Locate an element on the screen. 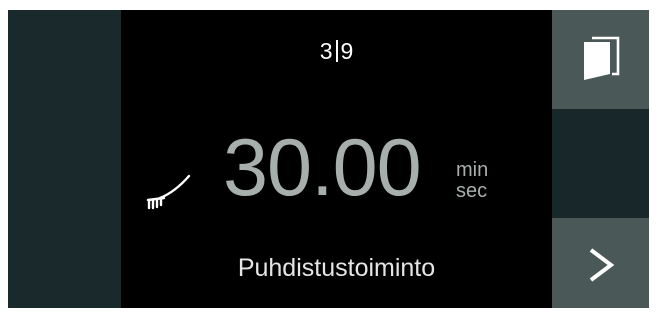 Image resolution: width=658 pixels, height=315 pixels. unit-sec-label: sec is located at coordinates (472, 191).